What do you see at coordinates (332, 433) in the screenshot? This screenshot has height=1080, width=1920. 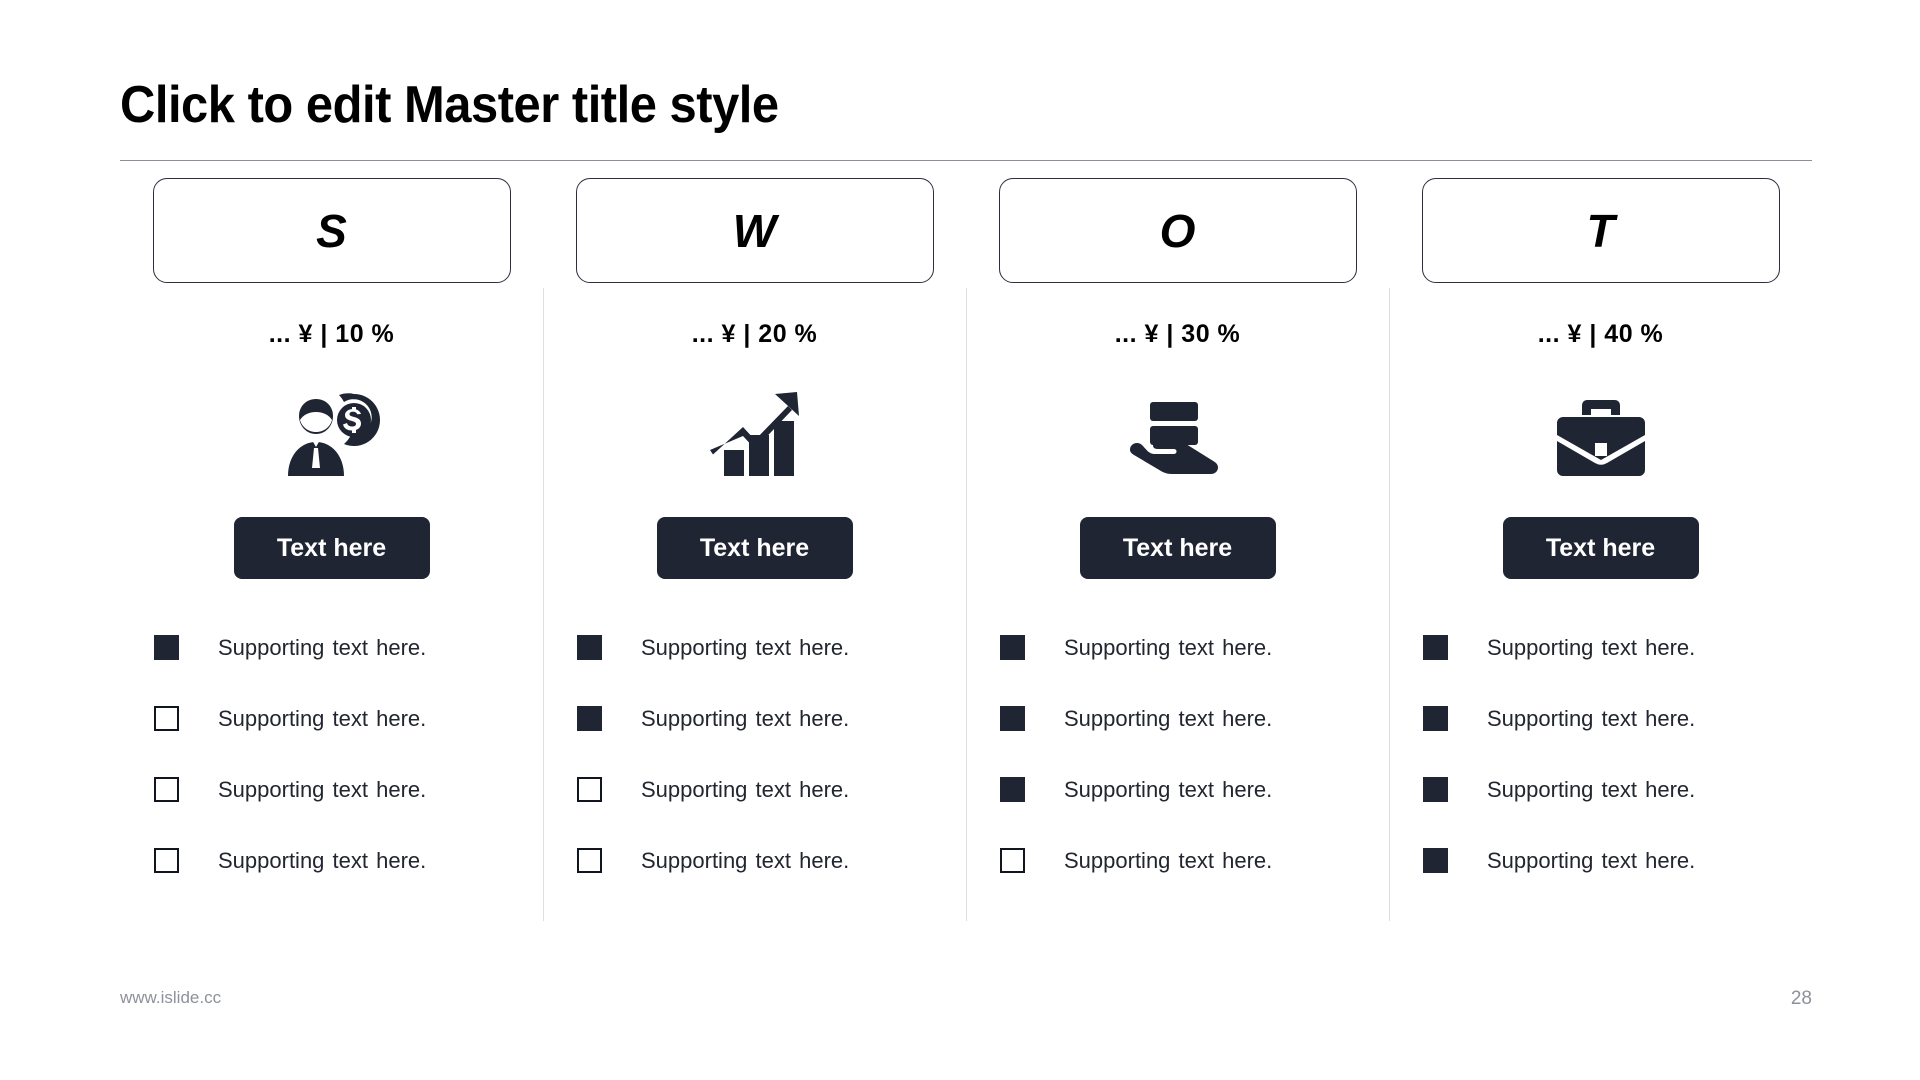 I see `businessman-dollar-coin-icon` at bounding box center [332, 433].